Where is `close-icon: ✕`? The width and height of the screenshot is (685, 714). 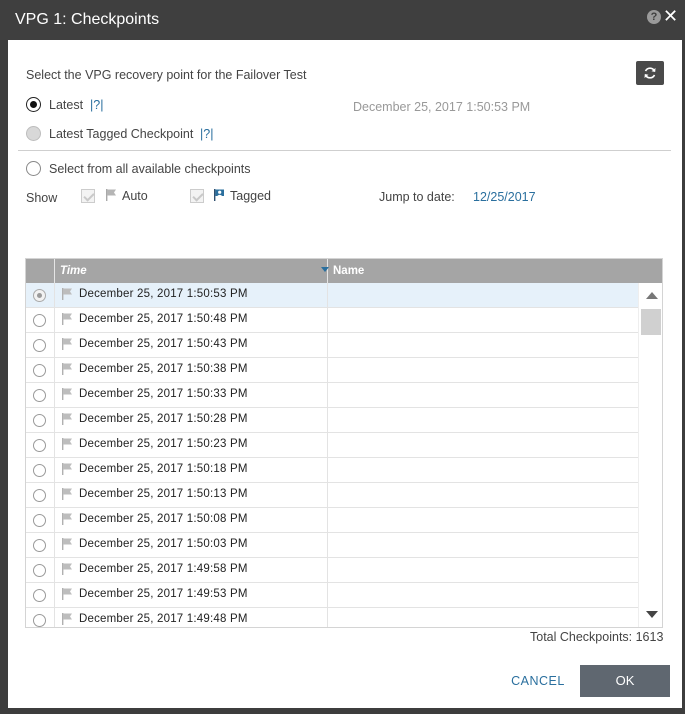 close-icon: ✕ is located at coordinates (670, 16).